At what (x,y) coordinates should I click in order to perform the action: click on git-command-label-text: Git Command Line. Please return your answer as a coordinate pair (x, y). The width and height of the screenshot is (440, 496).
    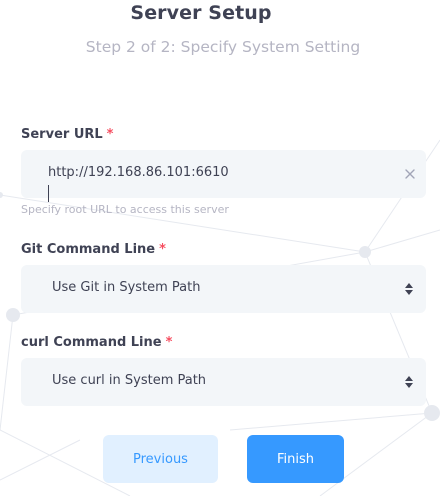
    Looking at the image, I should click on (88, 249).